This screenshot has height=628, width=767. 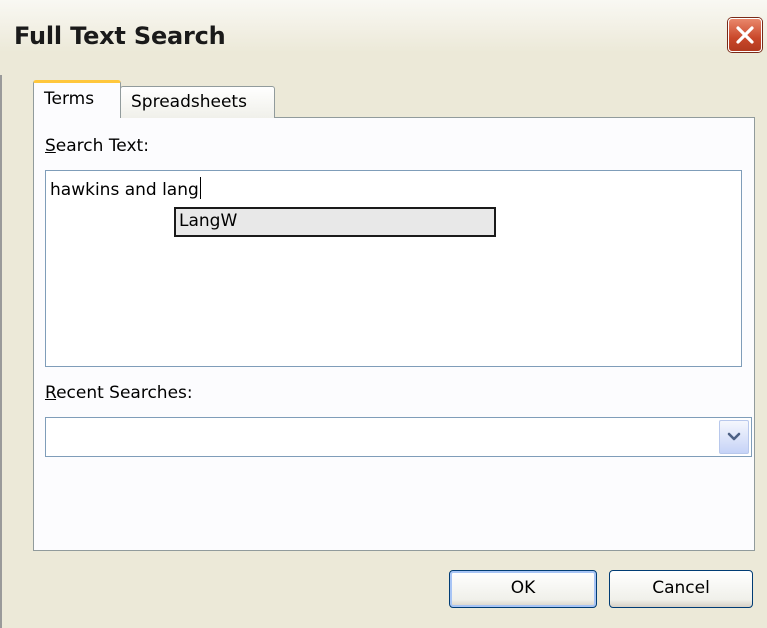 What do you see at coordinates (120, 36) in the screenshot?
I see `window-title: Full Text Search` at bounding box center [120, 36].